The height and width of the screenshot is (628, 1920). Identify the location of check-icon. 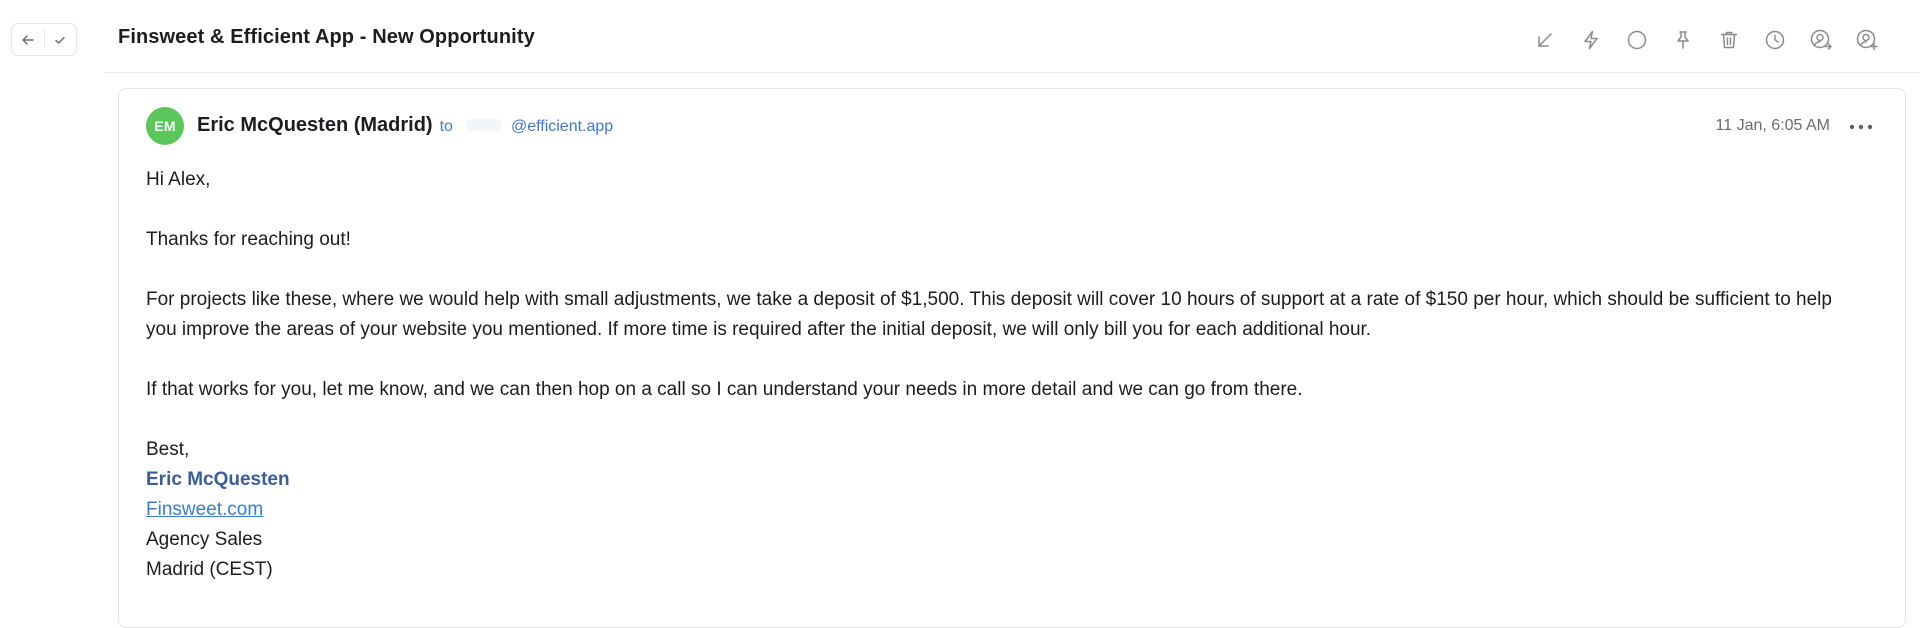
(60, 40).